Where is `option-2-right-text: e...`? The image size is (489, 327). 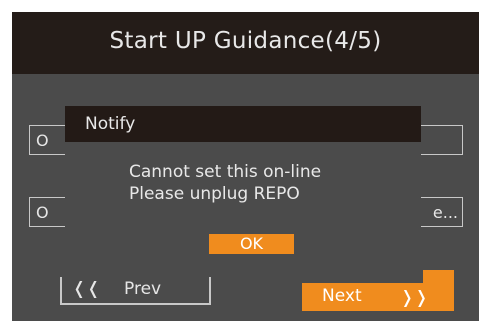
option-2-right-text: e... is located at coordinates (445, 212).